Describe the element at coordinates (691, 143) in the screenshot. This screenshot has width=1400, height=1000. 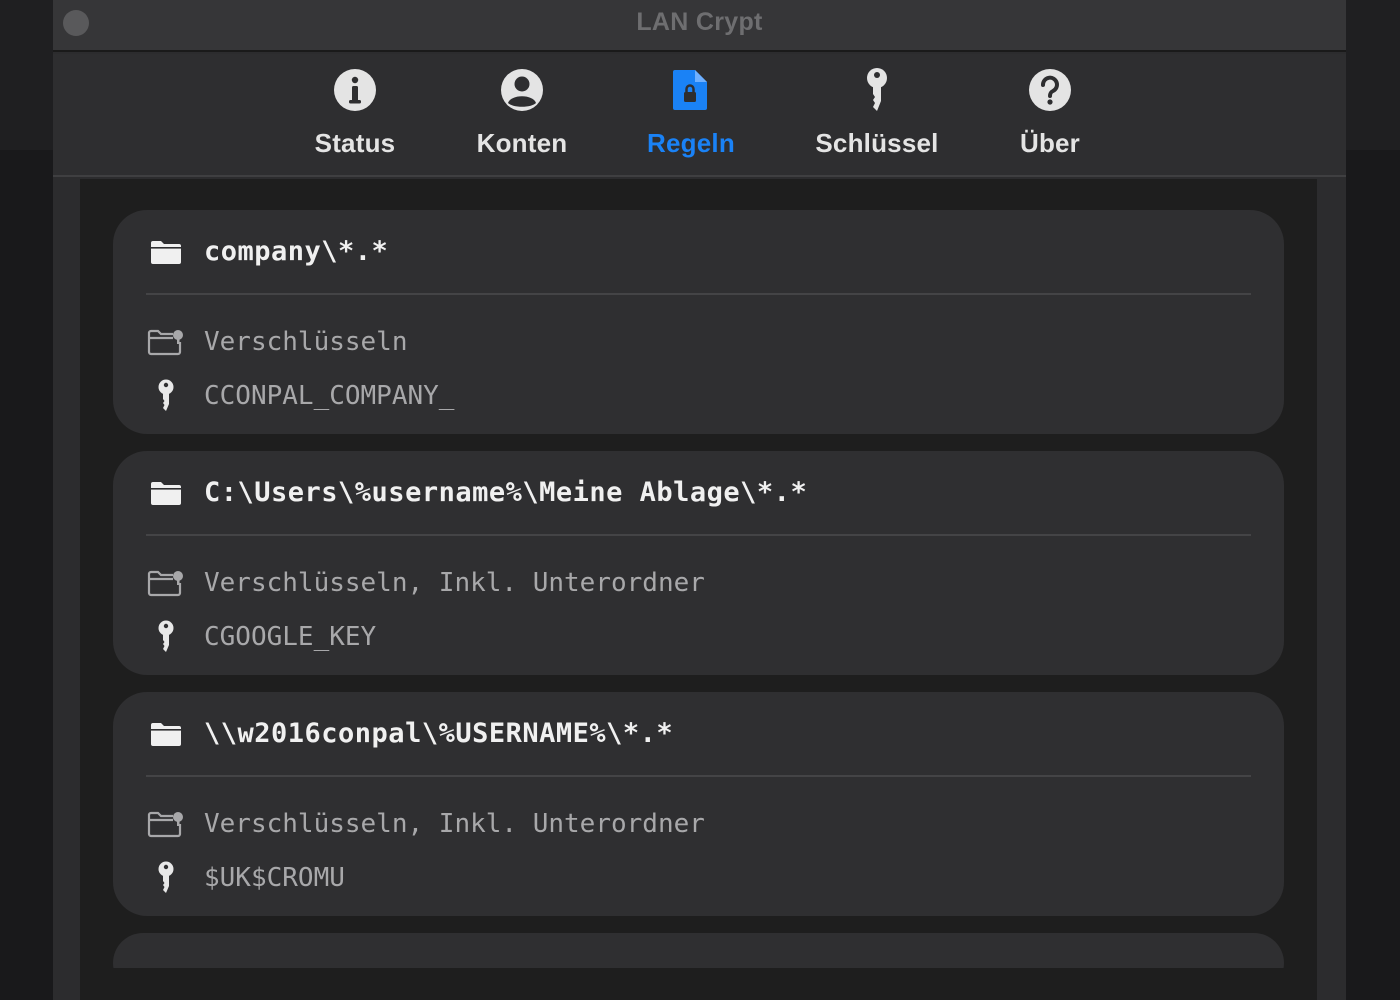
I see `tab-regeln-label: Regeln` at that location.